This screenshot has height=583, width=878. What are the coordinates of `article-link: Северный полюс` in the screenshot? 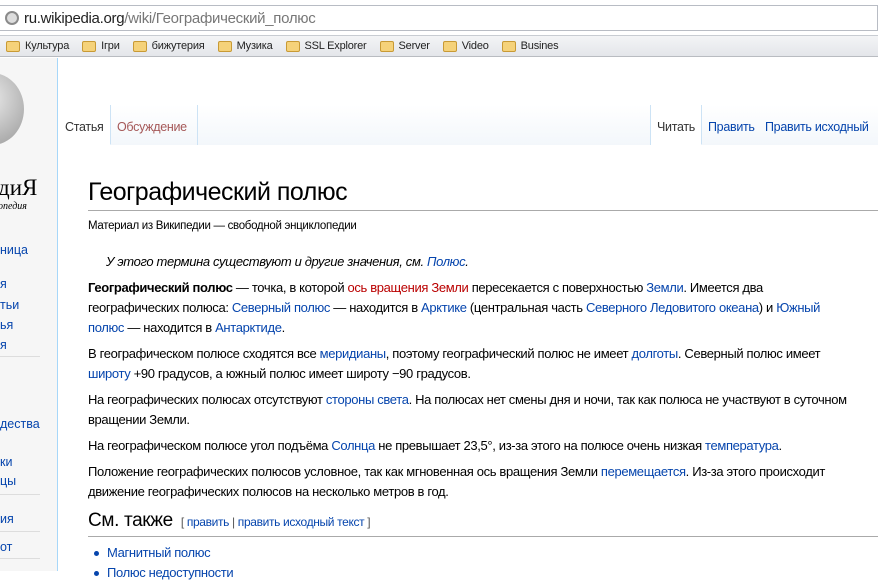 It's located at (281, 307).